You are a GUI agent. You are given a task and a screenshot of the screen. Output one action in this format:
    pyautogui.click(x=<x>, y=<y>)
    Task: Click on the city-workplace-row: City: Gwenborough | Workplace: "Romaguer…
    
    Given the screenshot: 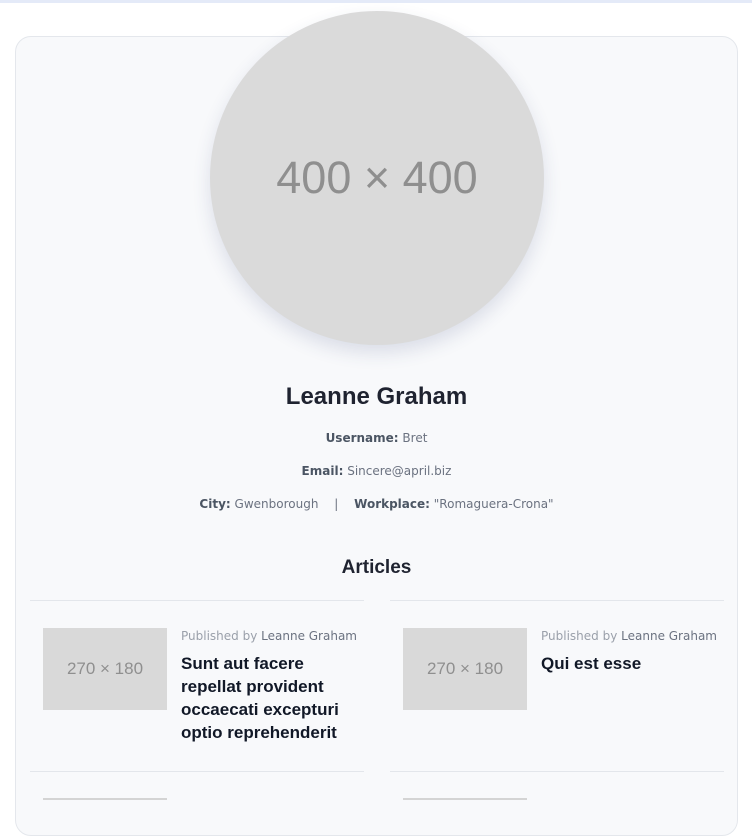 What is the action you would take?
    pyautogui.click(x=376, y=504)
    